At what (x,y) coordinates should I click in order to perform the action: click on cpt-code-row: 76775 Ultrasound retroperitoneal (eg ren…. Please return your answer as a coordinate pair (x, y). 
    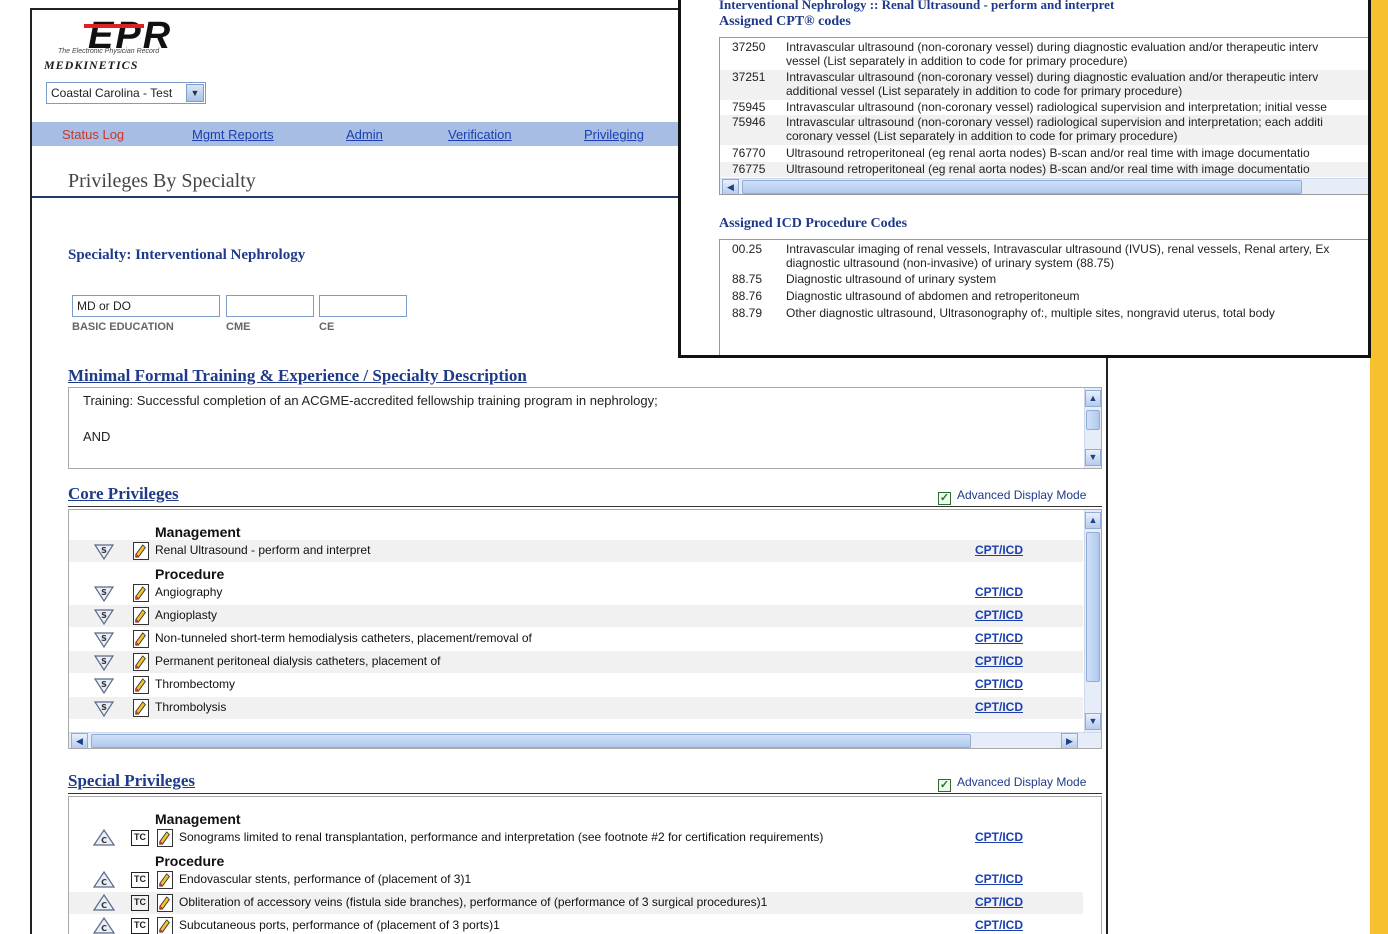
    Looking at the image, I should click on (1044, 169).